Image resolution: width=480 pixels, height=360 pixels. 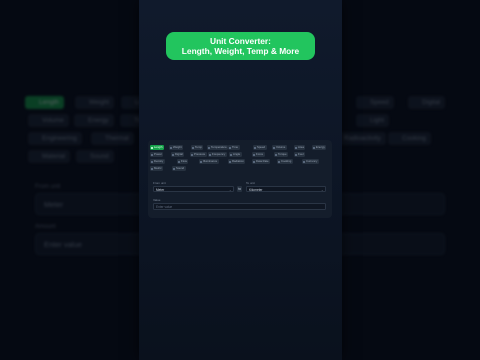 What do you see at coordinates (179, 168) in the screenshot?
I see `category-chip-sound: Sound` at bounding box center [179, 168].